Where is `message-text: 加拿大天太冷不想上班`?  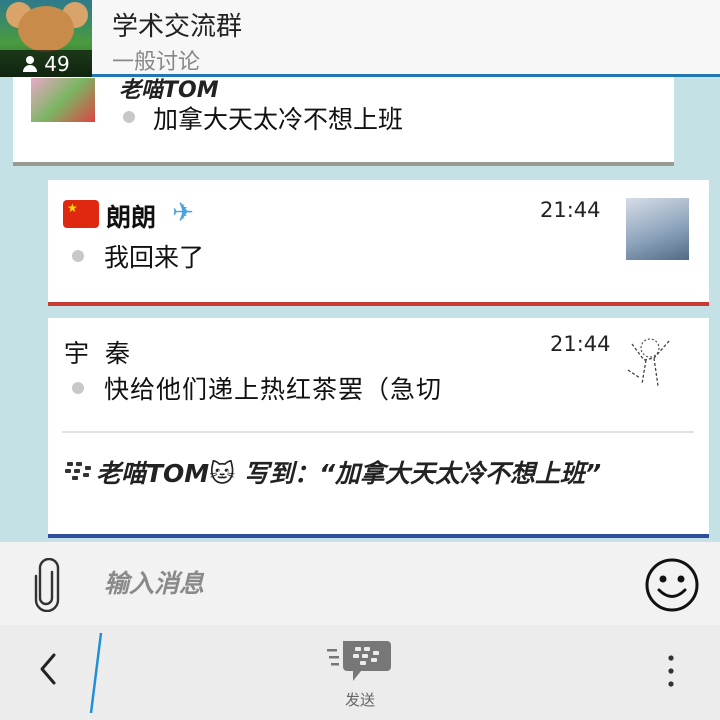
message-text: 加拿大天太冷不想上班 is located at coordinates (278, 119).